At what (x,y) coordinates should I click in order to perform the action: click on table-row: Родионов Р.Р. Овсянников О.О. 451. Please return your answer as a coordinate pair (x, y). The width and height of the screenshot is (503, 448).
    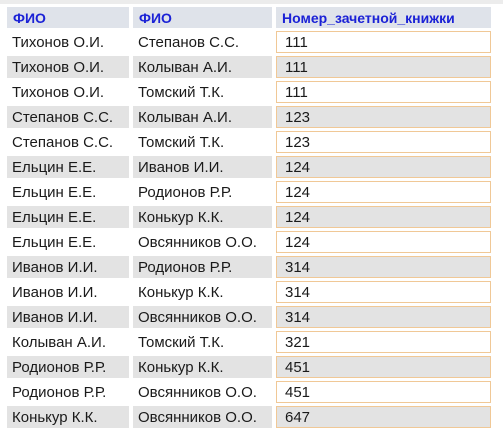
    Looking at the image, I should click on (249, 392).